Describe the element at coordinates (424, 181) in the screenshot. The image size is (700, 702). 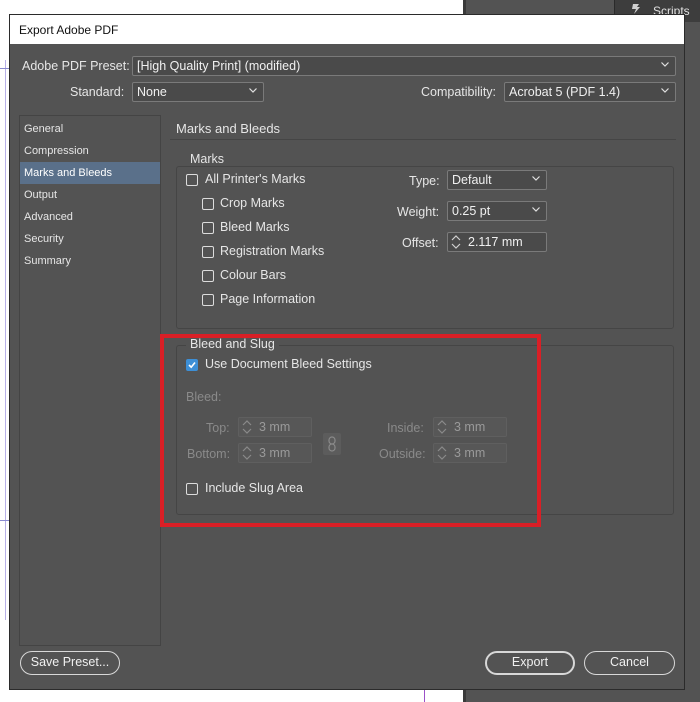
I see `type-label: Type:` at that location.